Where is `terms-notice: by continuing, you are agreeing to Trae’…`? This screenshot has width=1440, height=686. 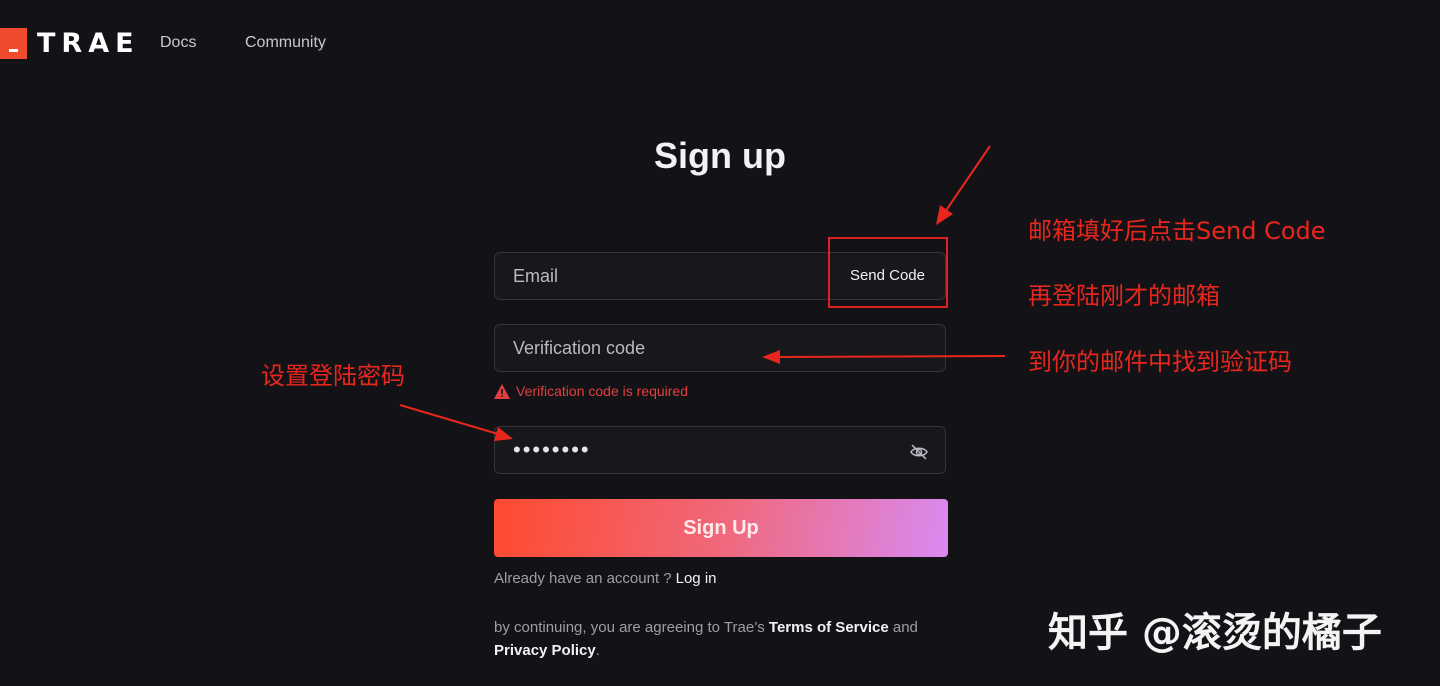
terms-notice: by continuing, you are agreeing to Trae’… is located at coordinates (724, 639).